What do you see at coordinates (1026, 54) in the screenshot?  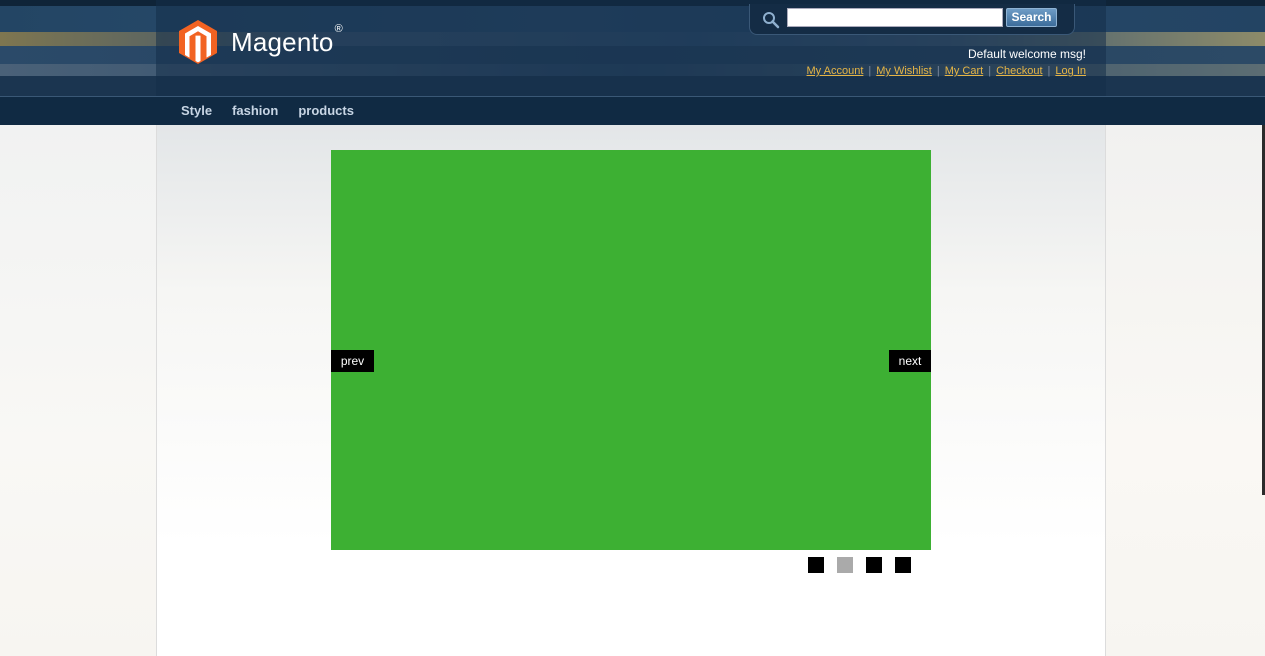 I see `welcome-message: Default welcome msg!` at bounding box center [1026, 54].